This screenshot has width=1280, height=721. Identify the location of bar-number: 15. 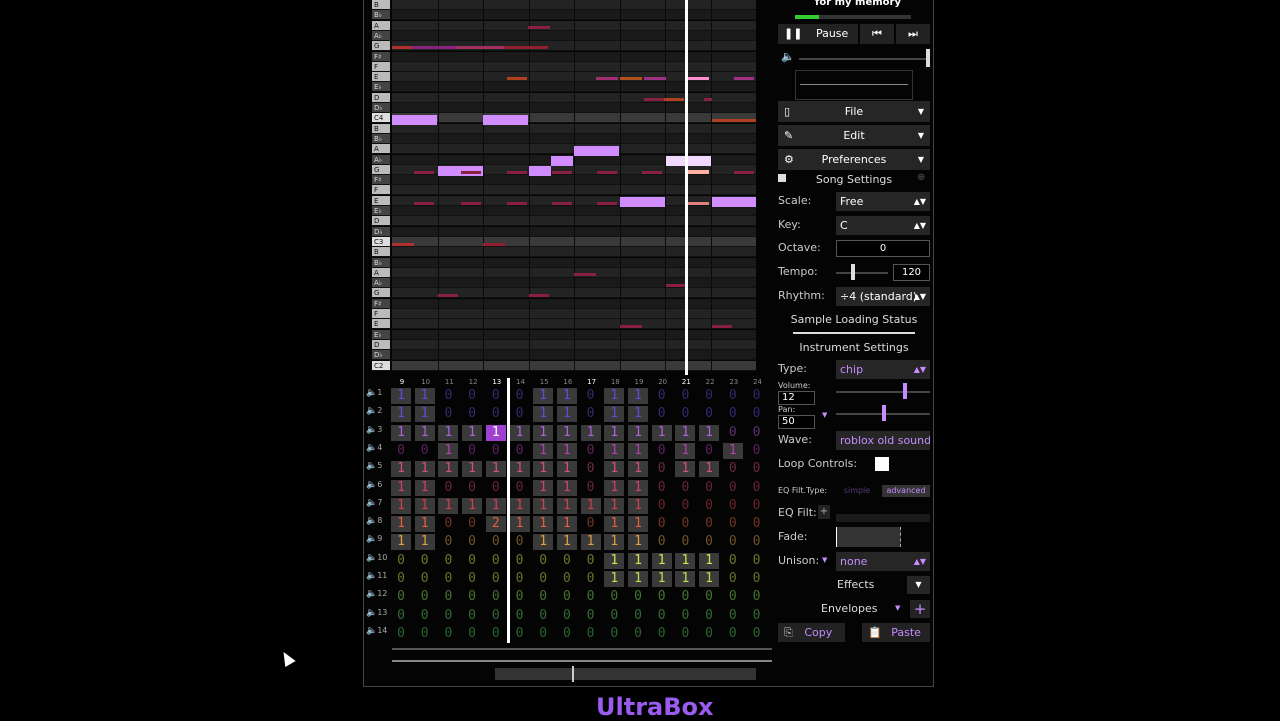
(544, 382).